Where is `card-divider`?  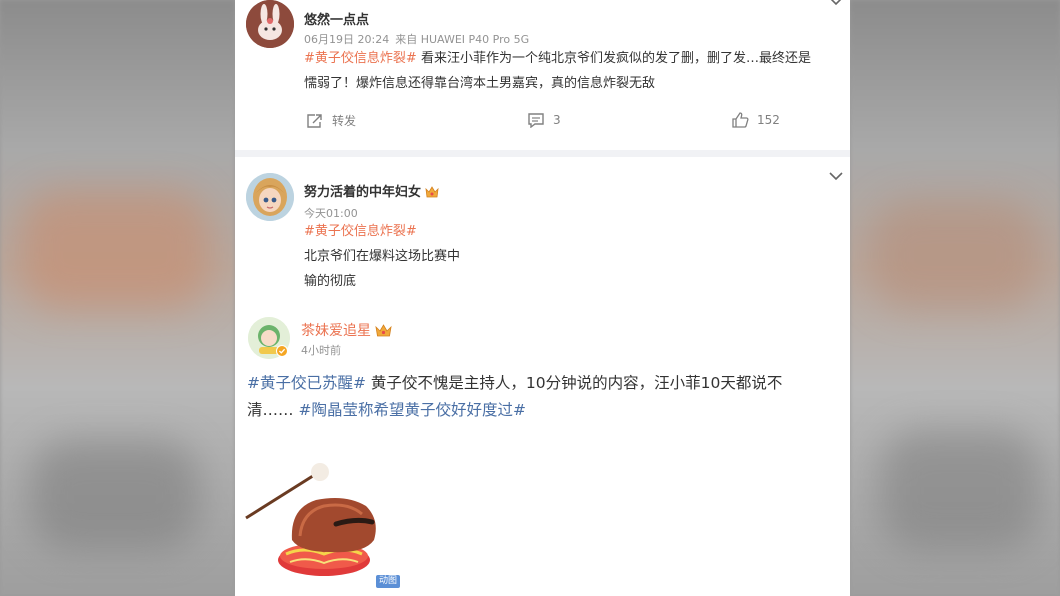 card-divider is located at coordinates (542, 153).